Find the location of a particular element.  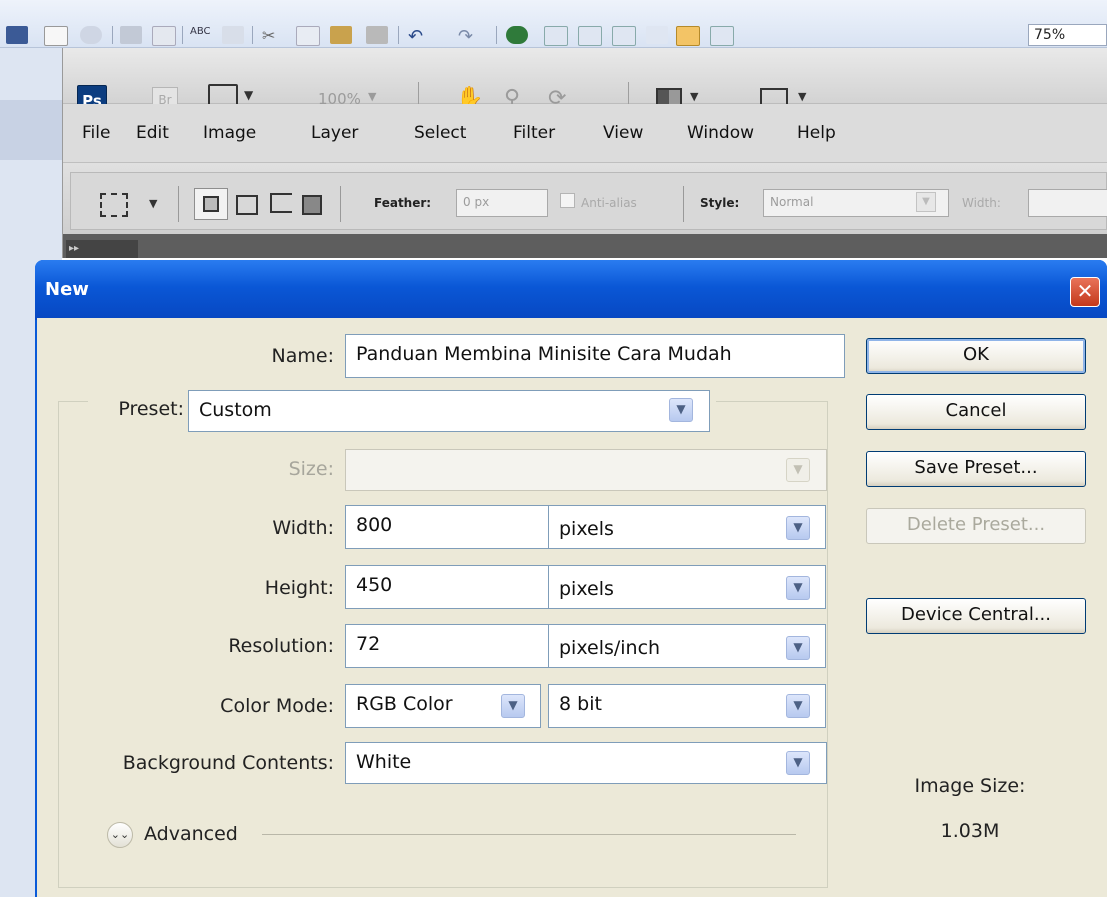

dialog-title-bar is located at coordinates (571, 290).